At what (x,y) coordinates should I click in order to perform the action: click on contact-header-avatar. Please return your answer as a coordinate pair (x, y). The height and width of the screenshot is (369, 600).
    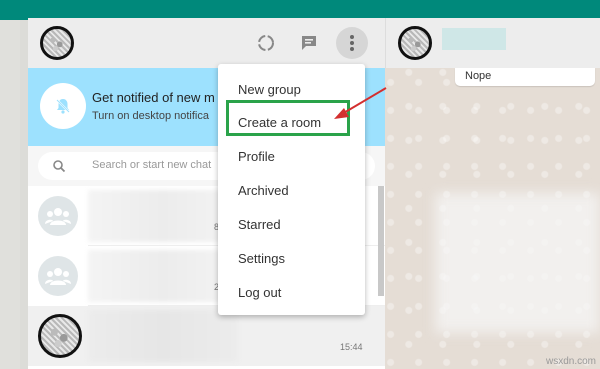
    Looking at the image, I should click on (415, 43).